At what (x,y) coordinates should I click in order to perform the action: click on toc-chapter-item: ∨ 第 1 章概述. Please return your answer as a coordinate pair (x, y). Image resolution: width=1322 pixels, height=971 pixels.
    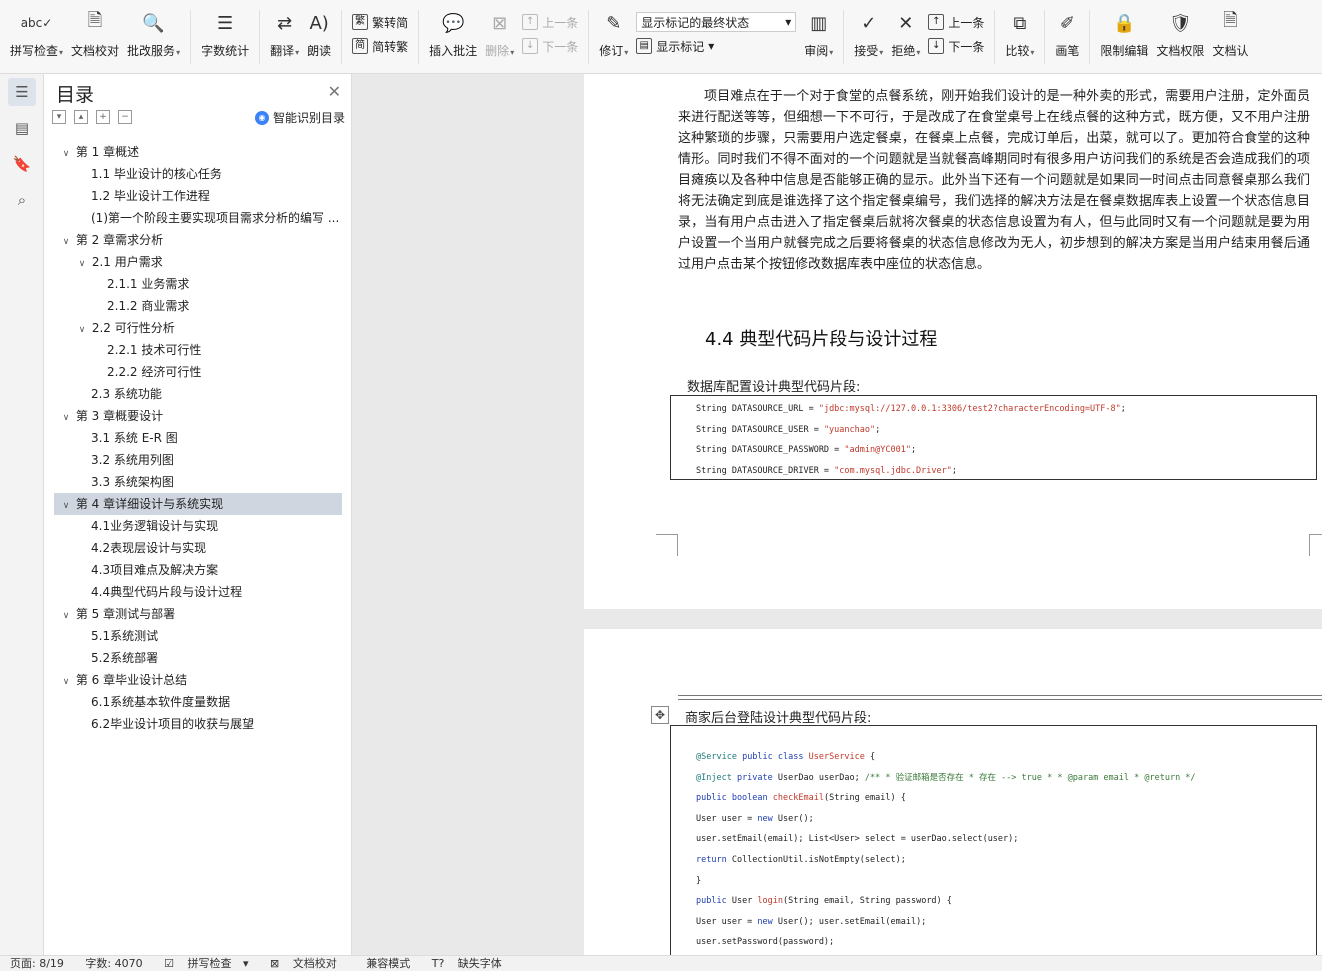
    Looking at the image, I should click on (198, 152).